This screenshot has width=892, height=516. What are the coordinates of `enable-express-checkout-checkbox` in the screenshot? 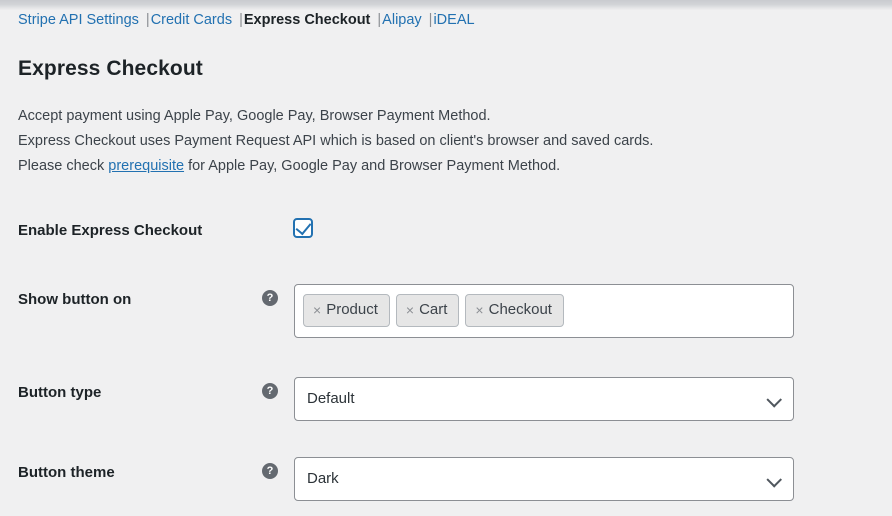 It's located at (303, 228).